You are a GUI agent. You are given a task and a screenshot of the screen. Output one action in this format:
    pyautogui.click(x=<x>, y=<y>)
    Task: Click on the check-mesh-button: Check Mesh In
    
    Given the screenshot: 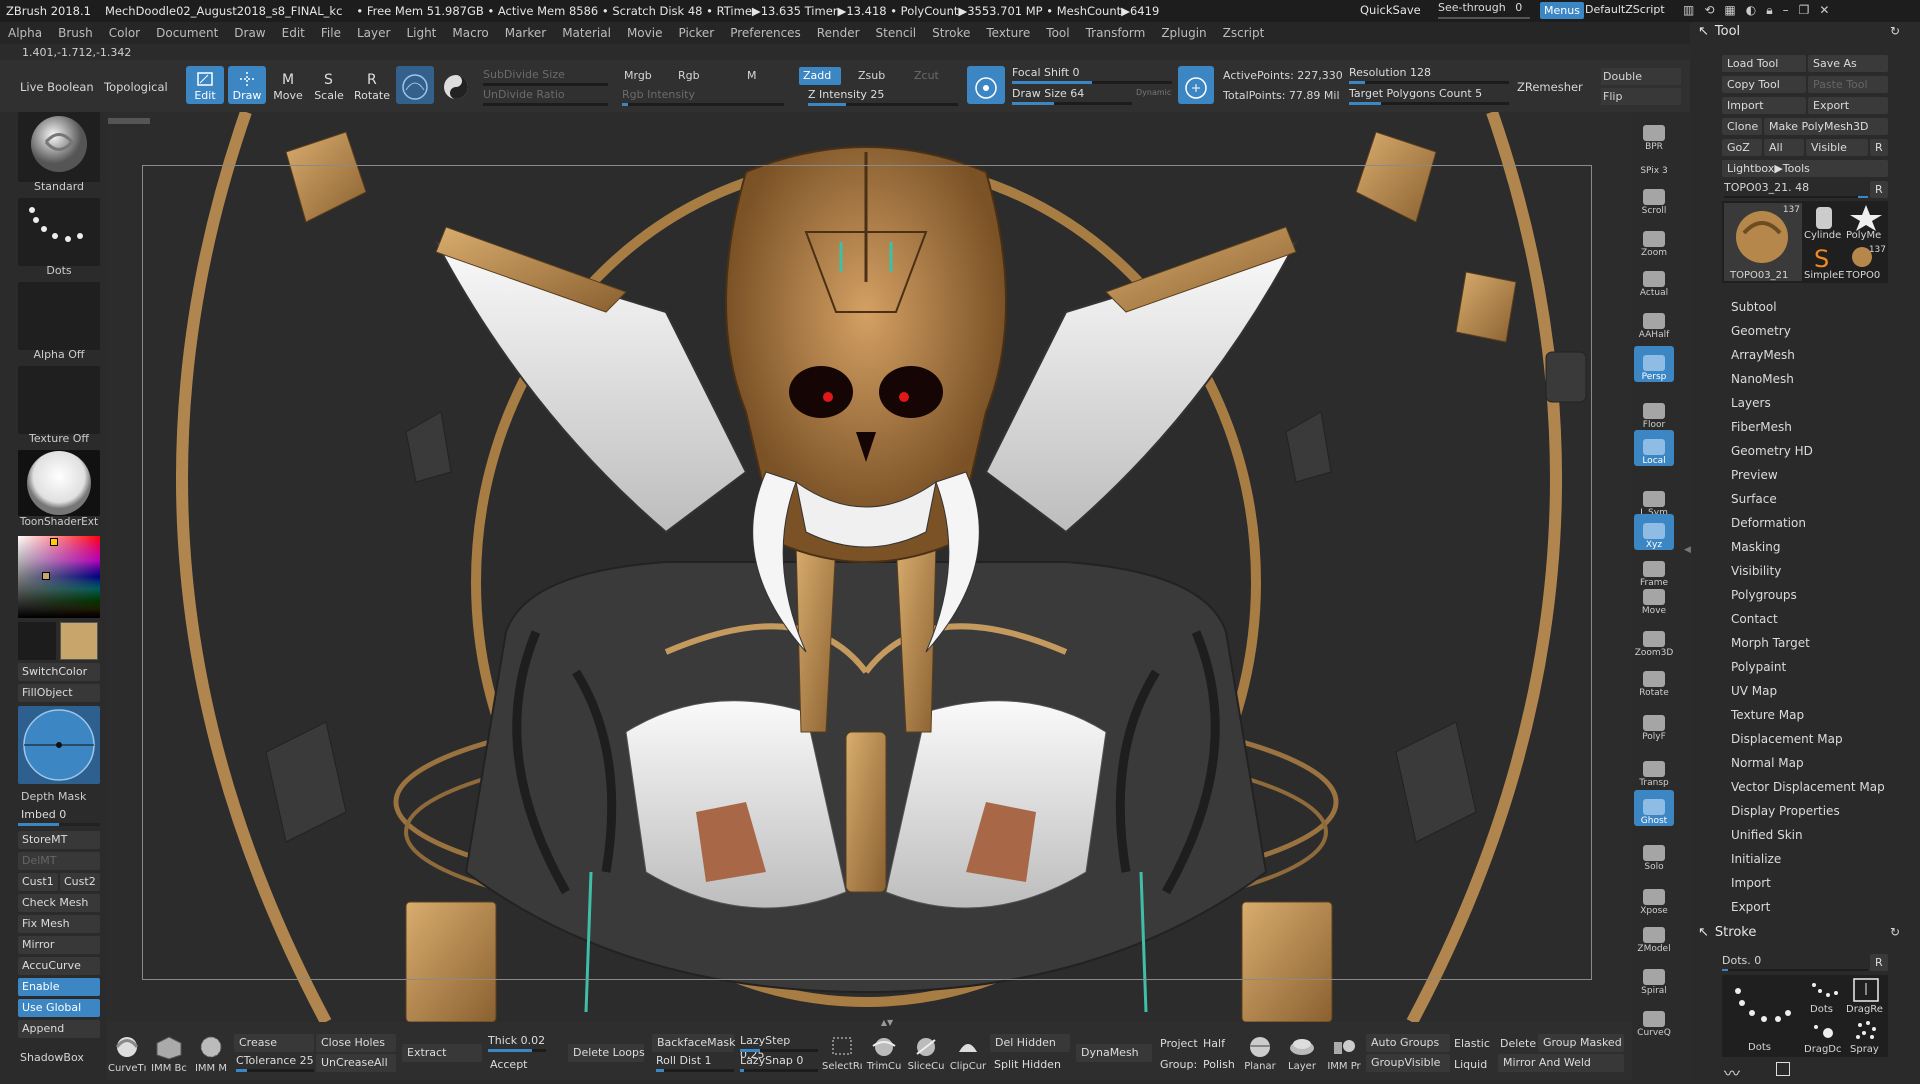 What is the action you would take?
    pyautogui.click(x=59, y=910)
    